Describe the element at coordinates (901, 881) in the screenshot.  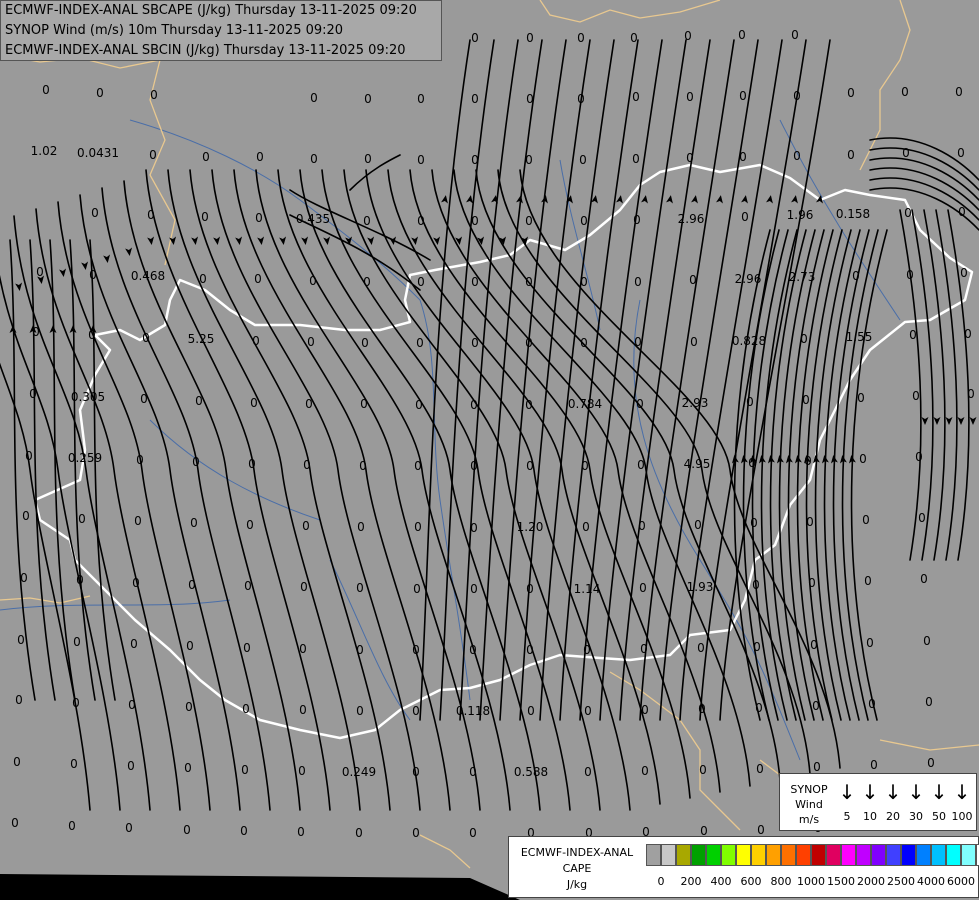
I see `cape-tick-label: 2500` at that location.